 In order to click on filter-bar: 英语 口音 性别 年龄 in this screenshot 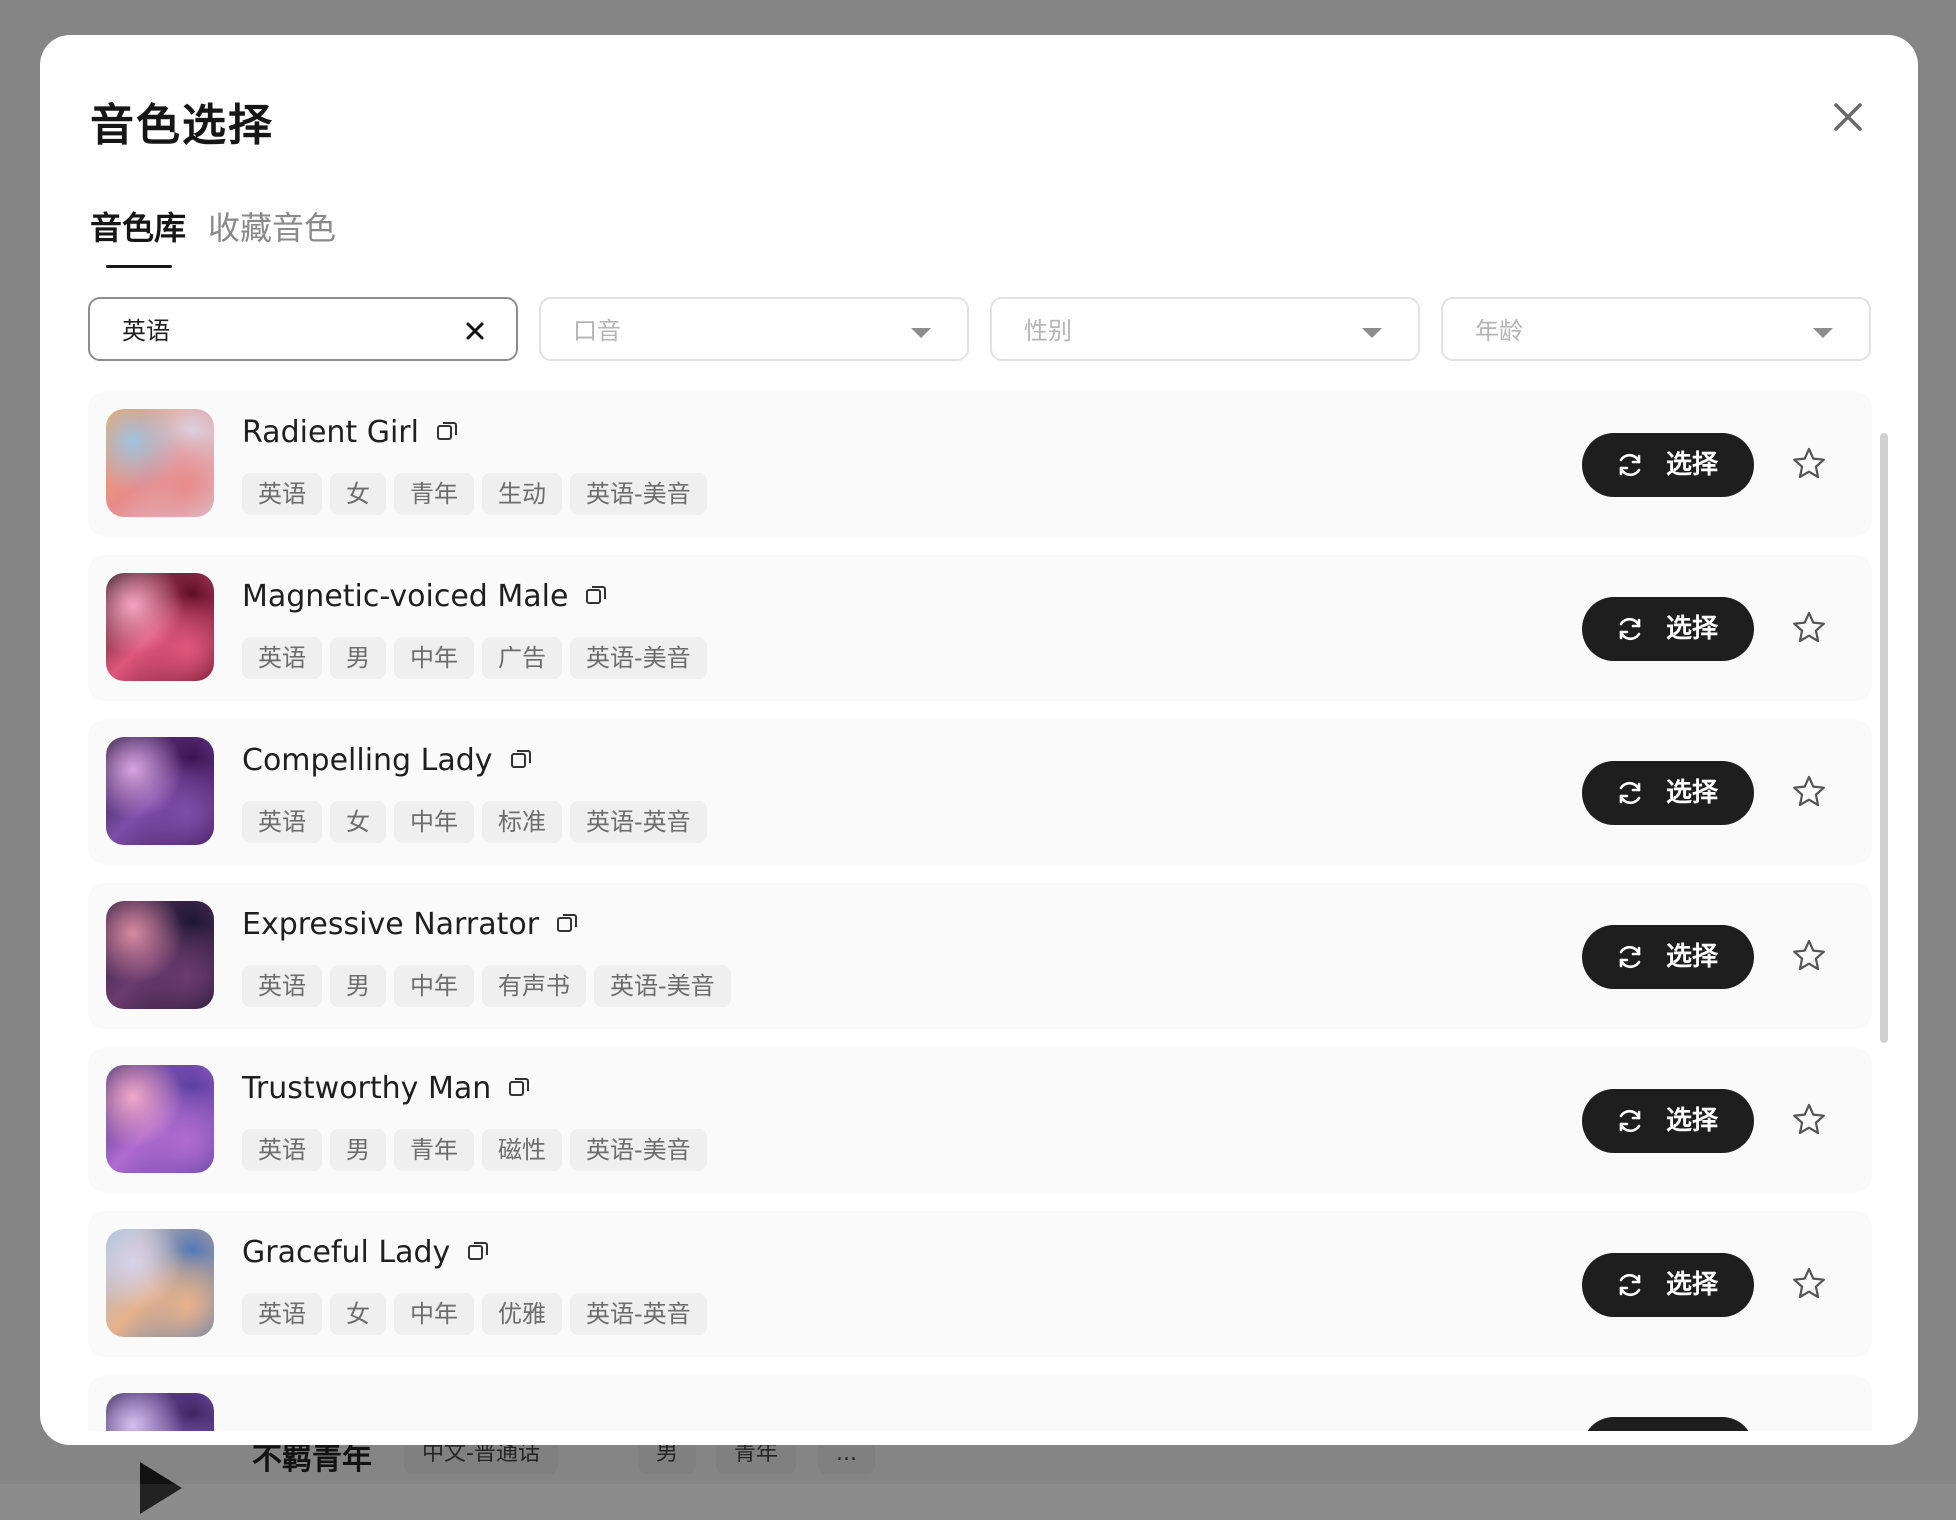, I will do `click(980, 331)`.